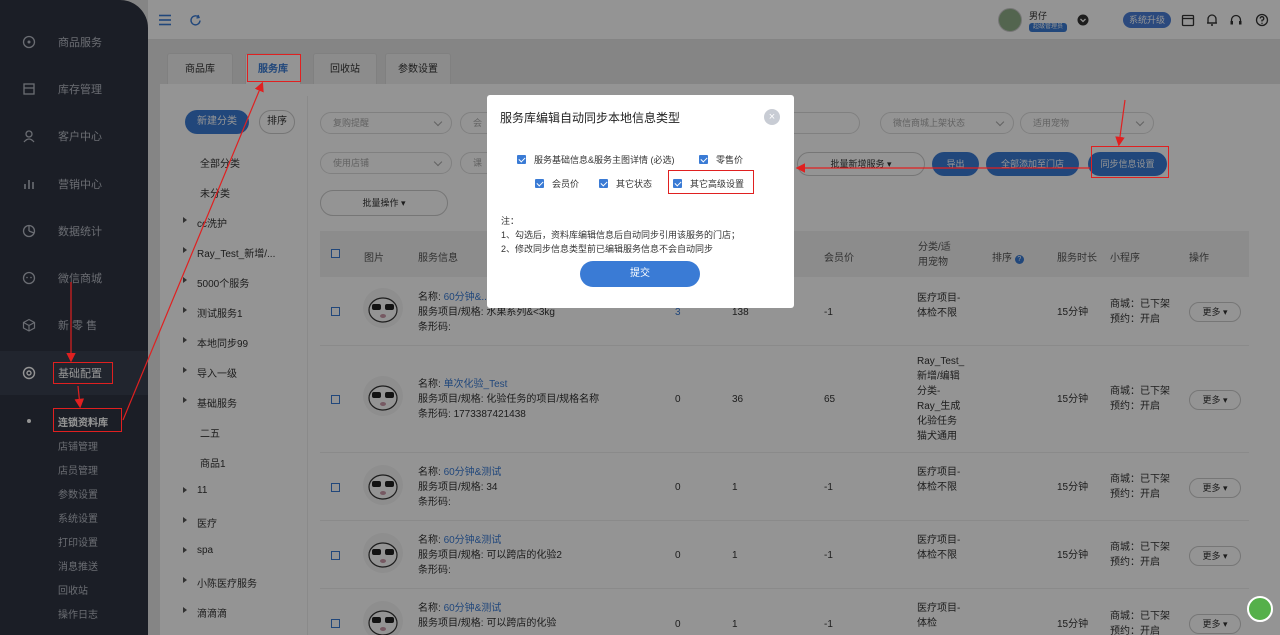 The image size is (1280, 635). Describe the element at coordinates (640, 274) in the screenshot. I see `submit-button: 提交` at that location.